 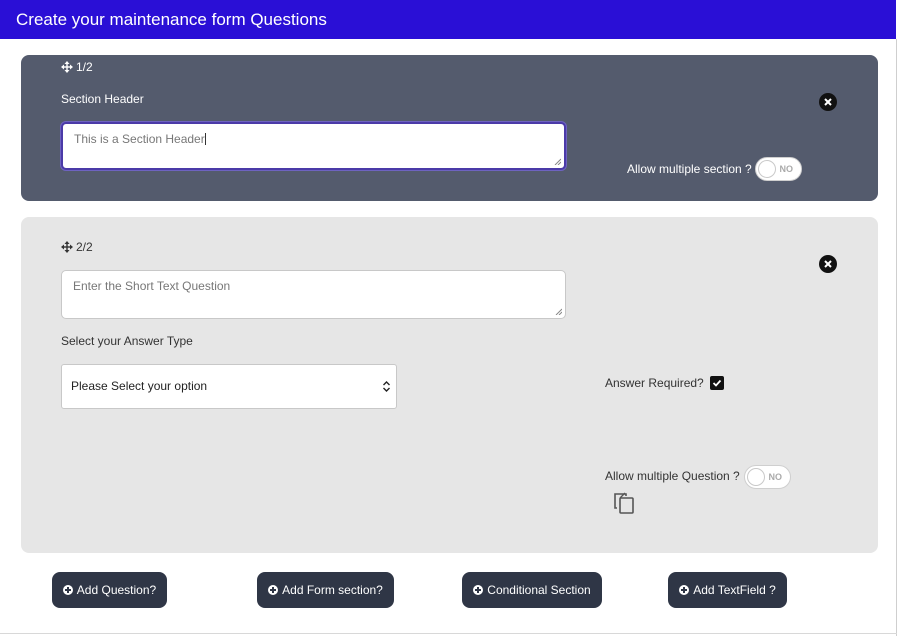 What do you see at coordinates (624, 503) in the screenshot?
I see `copy-icon` at bounding box center [624, 503].